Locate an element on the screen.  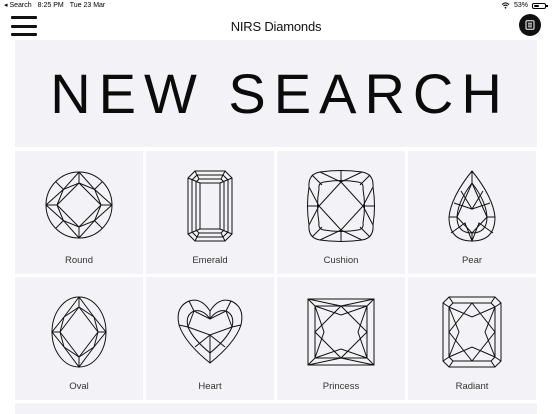
shape-radiant: Radiant is located at coordinates (472, 338).